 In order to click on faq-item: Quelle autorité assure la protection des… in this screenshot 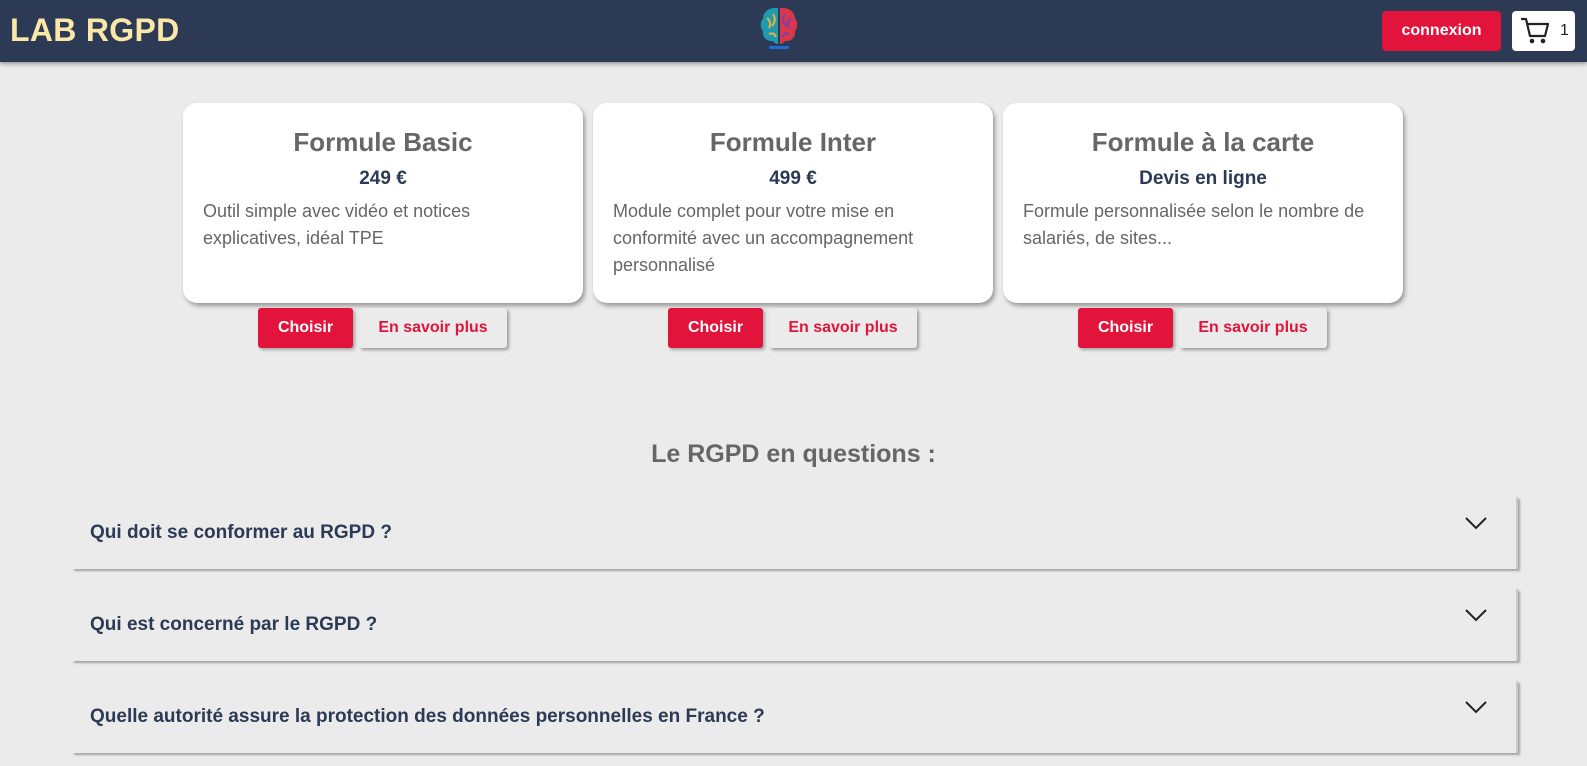, I will do `click(795, 717)`.